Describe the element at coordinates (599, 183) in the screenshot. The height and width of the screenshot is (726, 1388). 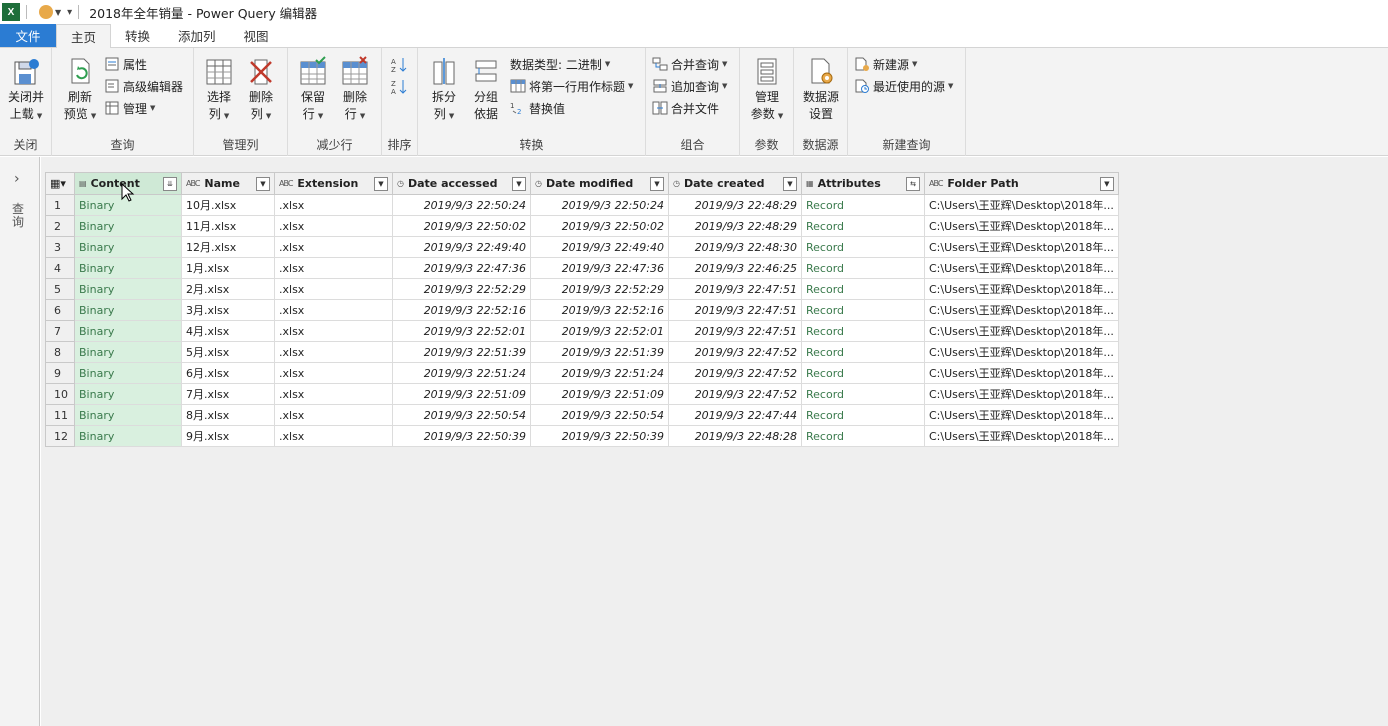
I see `column-header-date-modified: ◷ Date modified ▼` at that location.